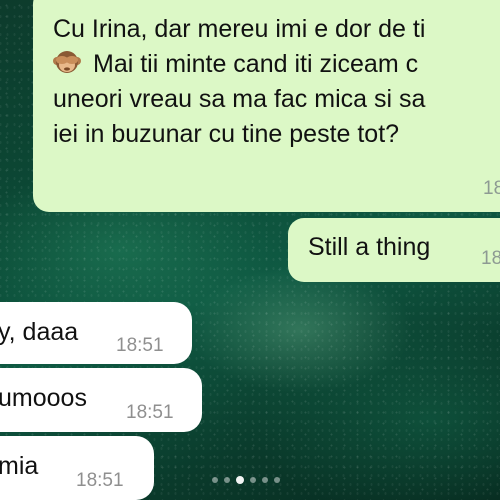  What do you see at coordinates (256, 64) in the screenshot?
I see `message-line: Mai tii minte cand iti ziceam c` at bounding box center [256, 64].